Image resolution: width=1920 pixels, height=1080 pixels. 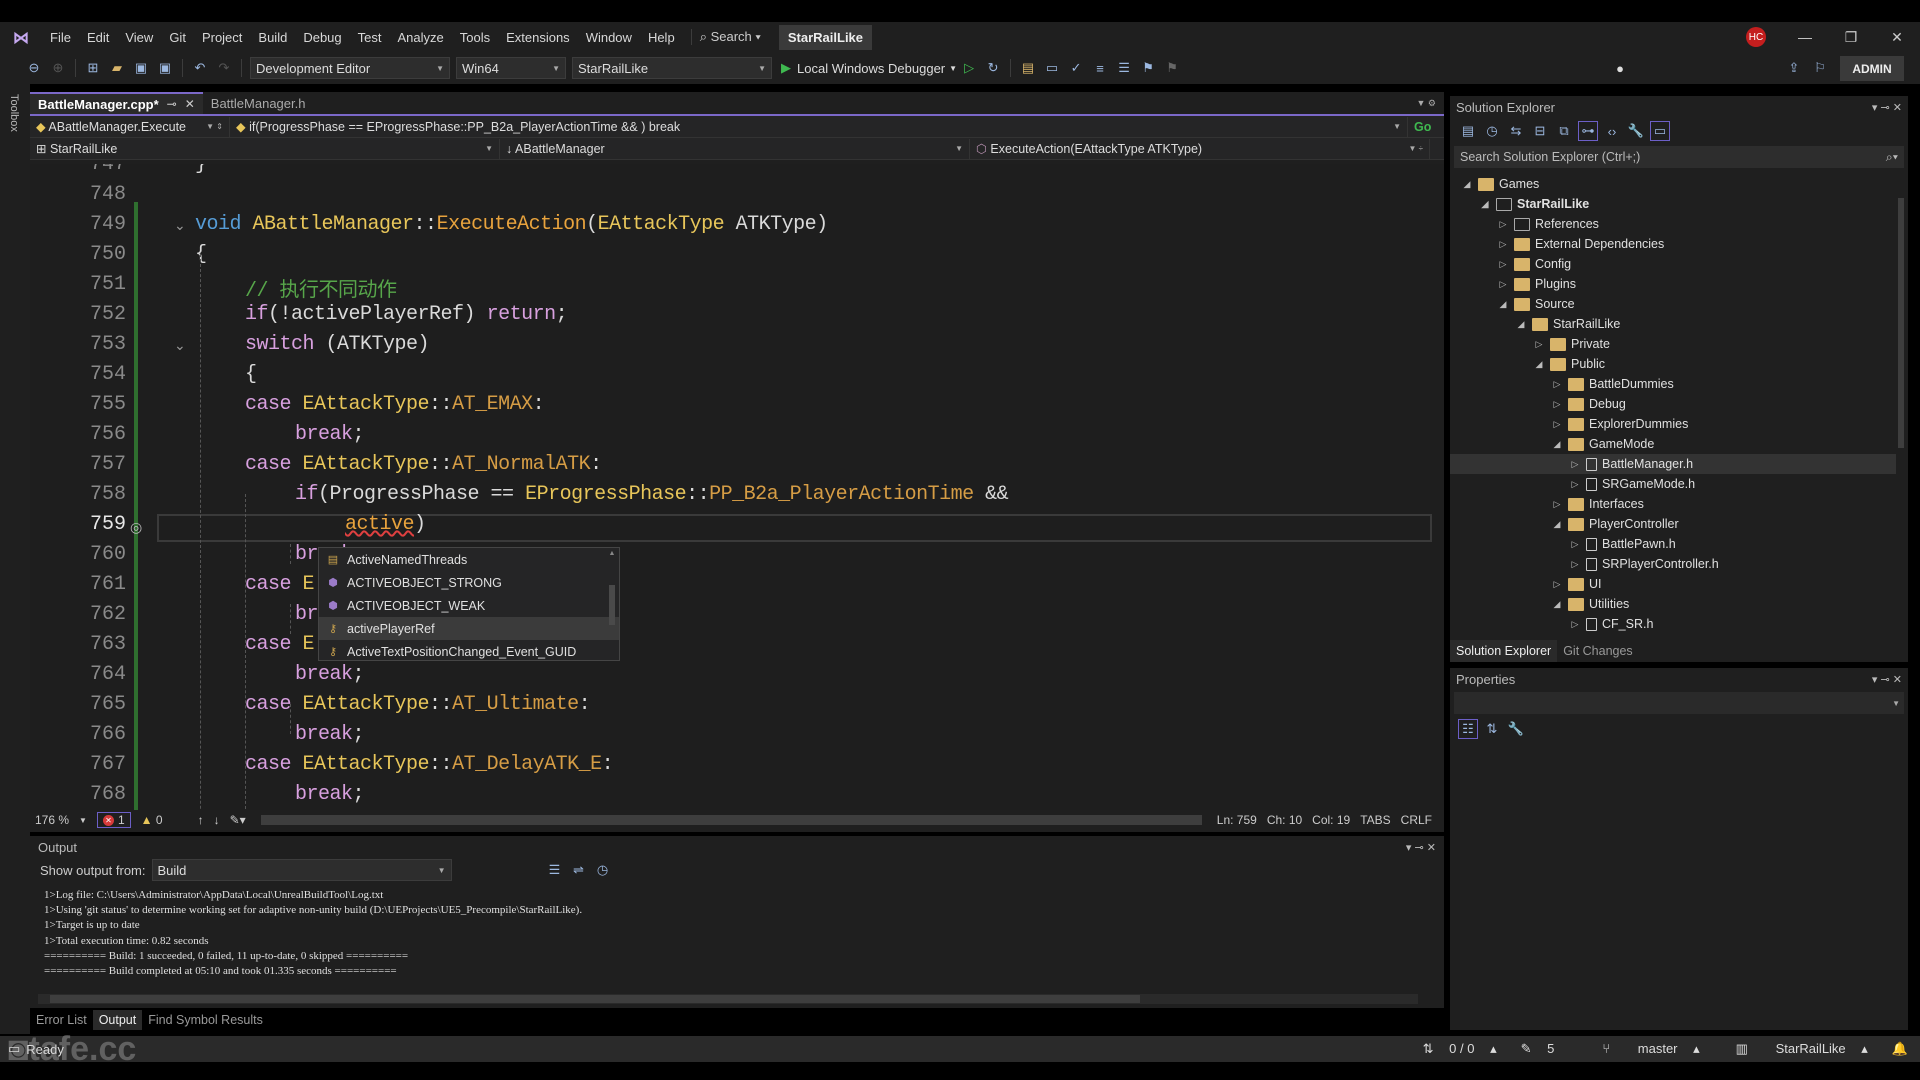 What do you see at coordinates (1673, 464) in the screenshot?
I see `tree-item: ▷ BattleManager.h` at bounding box center [1673, 464].